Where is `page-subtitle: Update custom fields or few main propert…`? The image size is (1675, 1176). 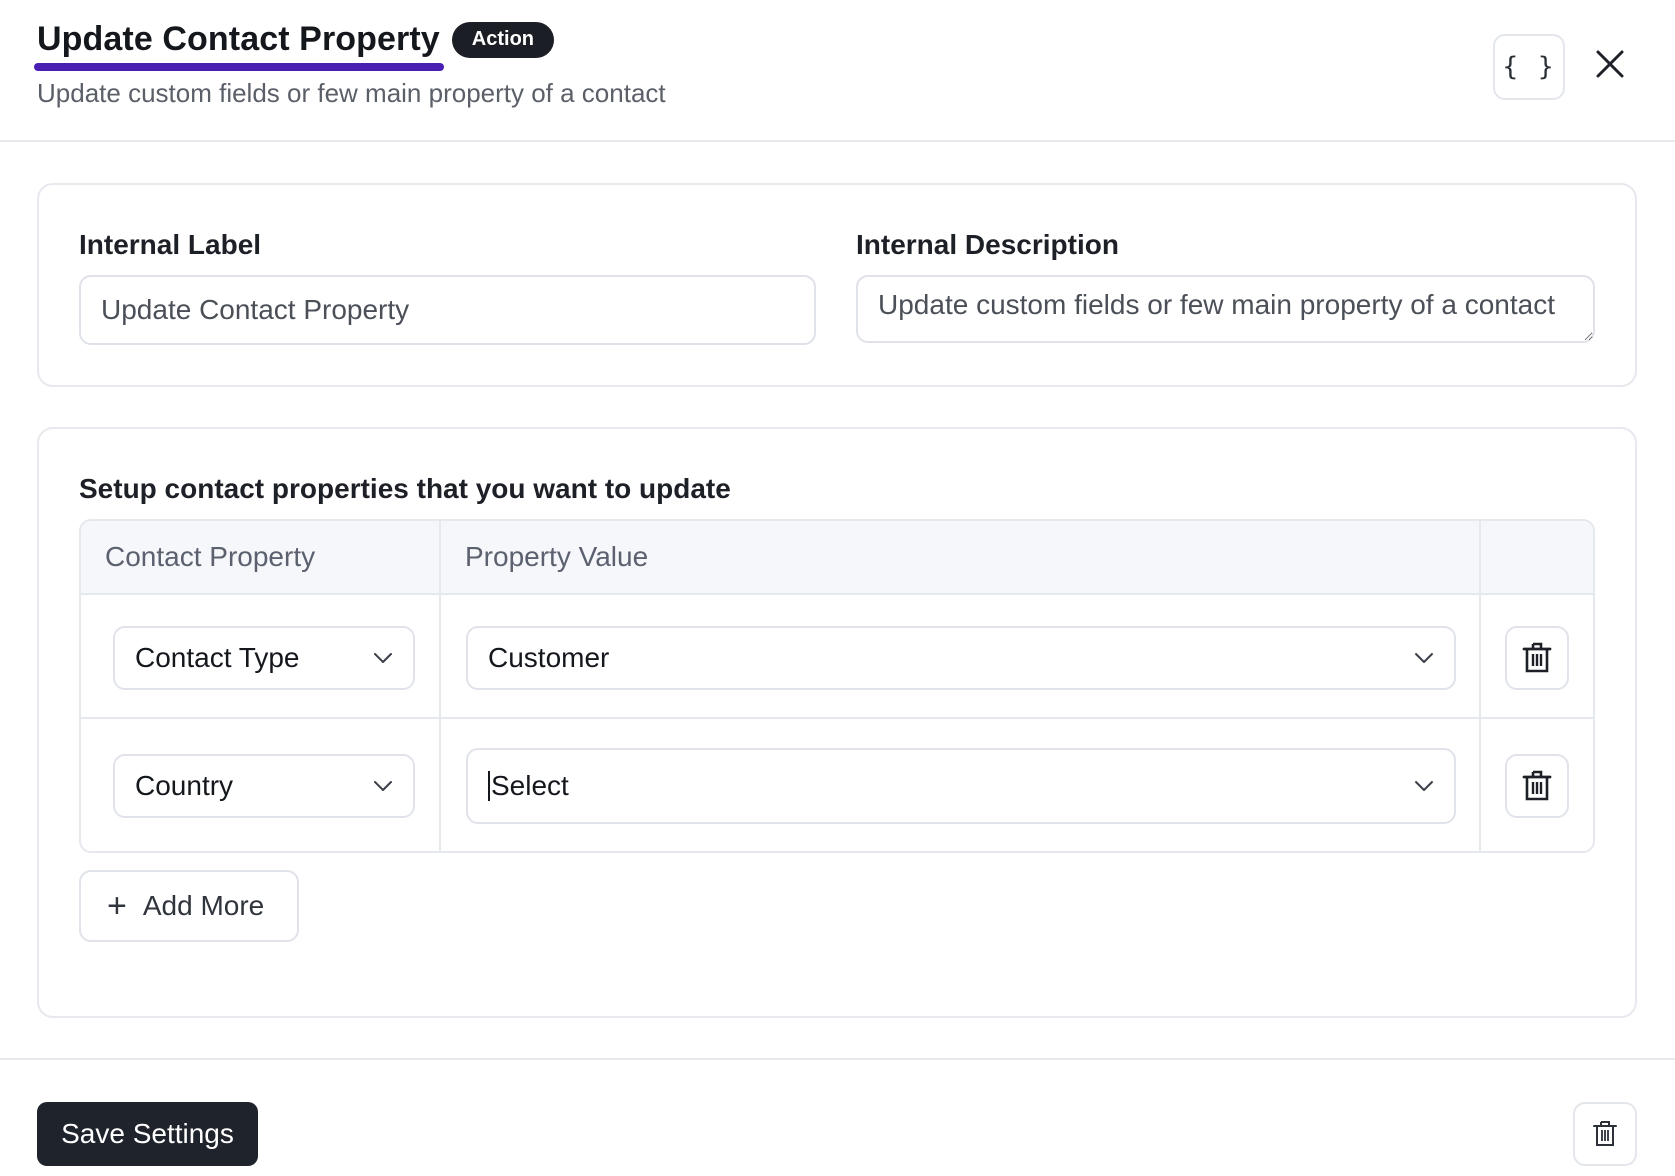 page-subtitle: Update custom fields or few main propert… is located at coordinates (351, 93).